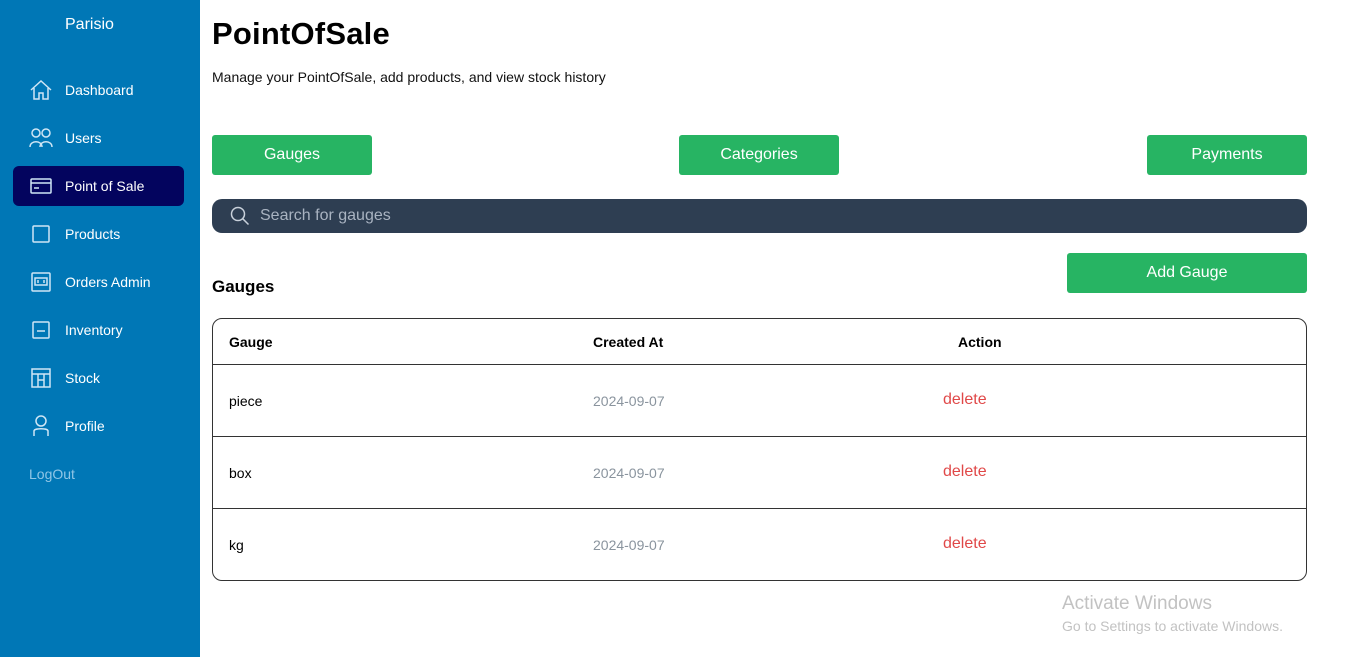 This screenshot has height=657, width=1345. What do you see at coordinates (41, 378) in the screenshot?
I see `stock-icon` at bounding box center [41, 378].